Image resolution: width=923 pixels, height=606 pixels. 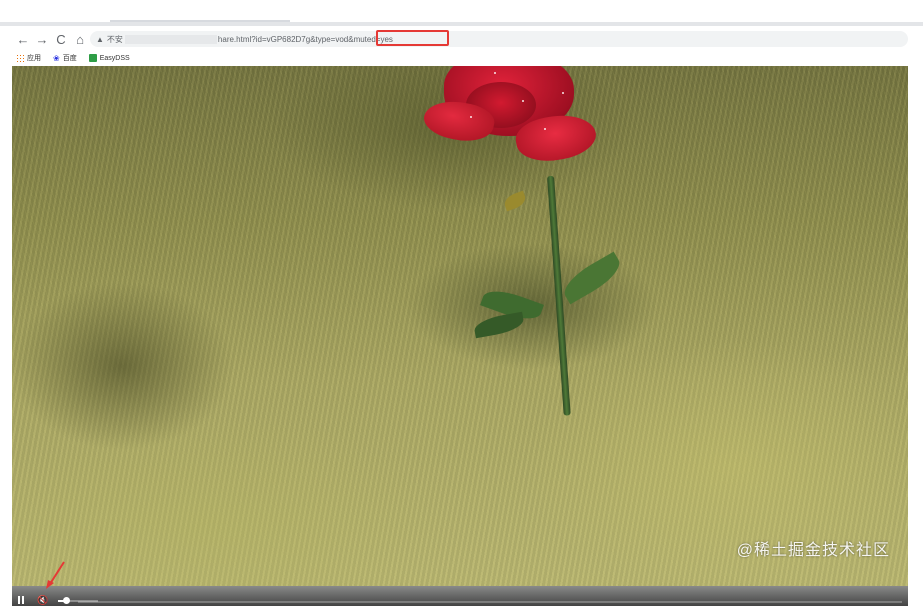 I want to click on tab-strip-border, so click(x=461, y=24).